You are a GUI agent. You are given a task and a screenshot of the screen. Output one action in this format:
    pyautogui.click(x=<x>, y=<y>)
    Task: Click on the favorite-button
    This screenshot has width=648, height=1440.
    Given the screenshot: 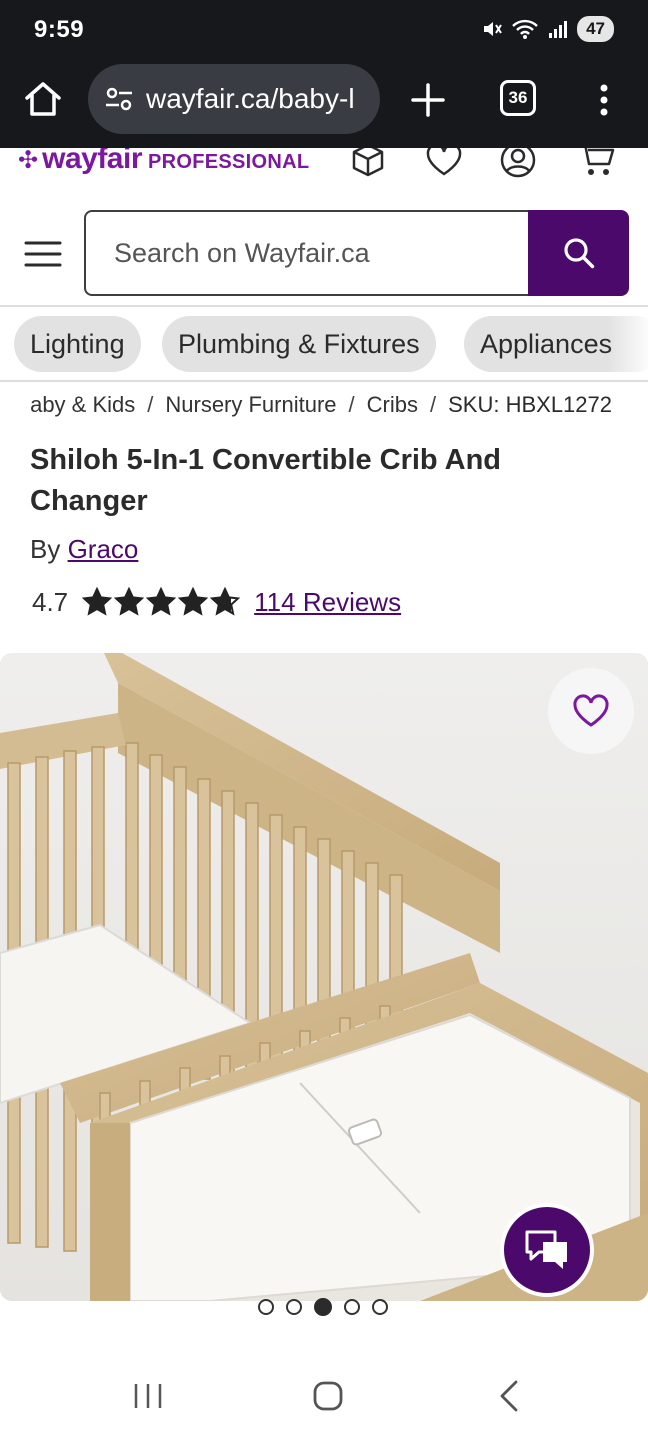 What is the action you would take?
    pyautogui.click(x=591, y=711)
    